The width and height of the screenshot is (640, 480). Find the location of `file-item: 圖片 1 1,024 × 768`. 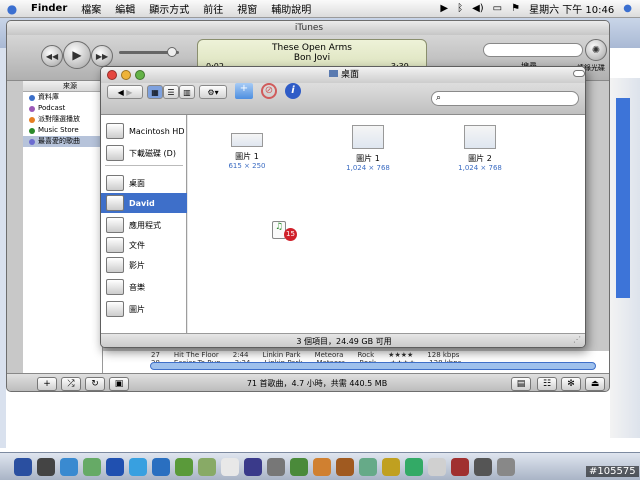

file-item: 圖片 1 1,024 × 768 is located at coordinates (368, 148).